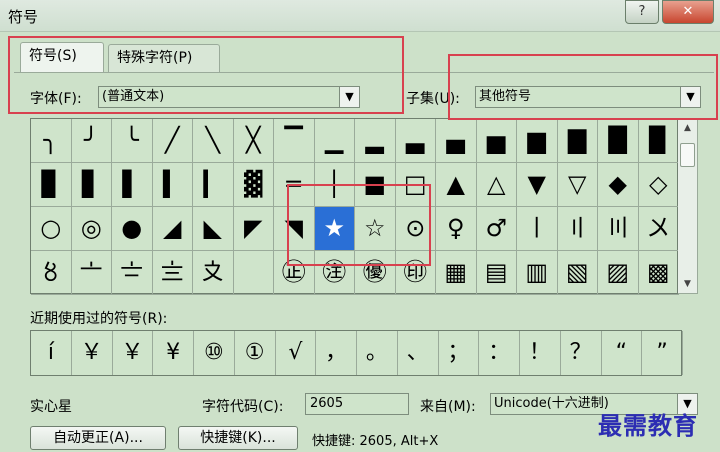 This screenshot has height=452, width=720. Describe the element at coordinates (23, 17) in the screenshot. I see `window-title: 符号` at that location.